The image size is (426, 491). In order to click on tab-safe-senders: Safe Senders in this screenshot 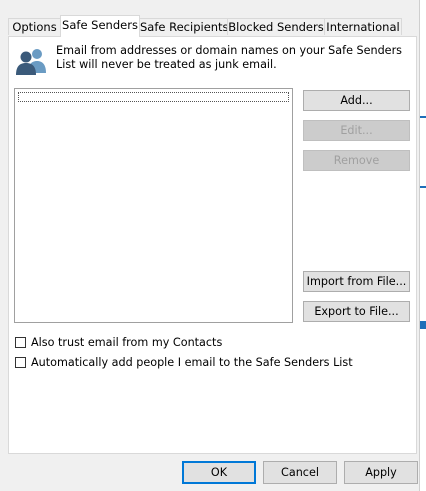, I will do `click(100, 26)`.